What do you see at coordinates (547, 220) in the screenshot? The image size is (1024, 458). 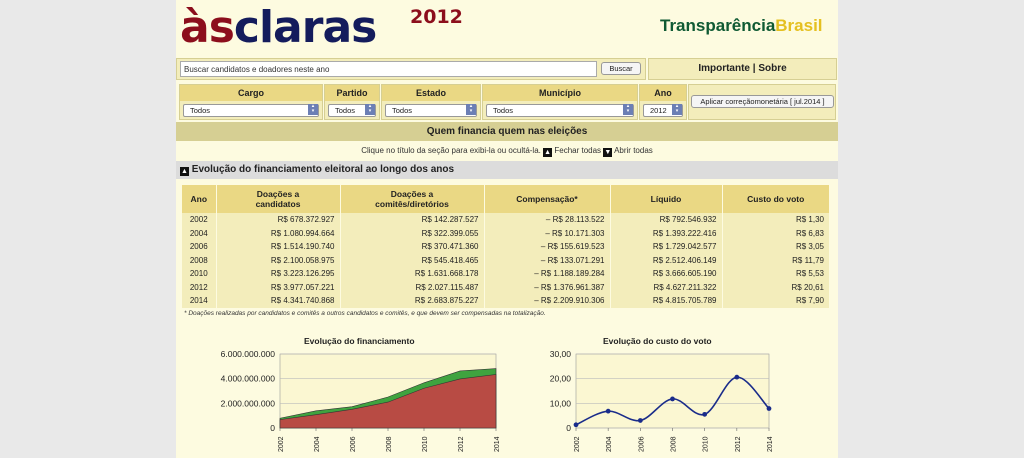 I see `table-cell: – R$ 28.113.522` at bounding box center [547, 220].